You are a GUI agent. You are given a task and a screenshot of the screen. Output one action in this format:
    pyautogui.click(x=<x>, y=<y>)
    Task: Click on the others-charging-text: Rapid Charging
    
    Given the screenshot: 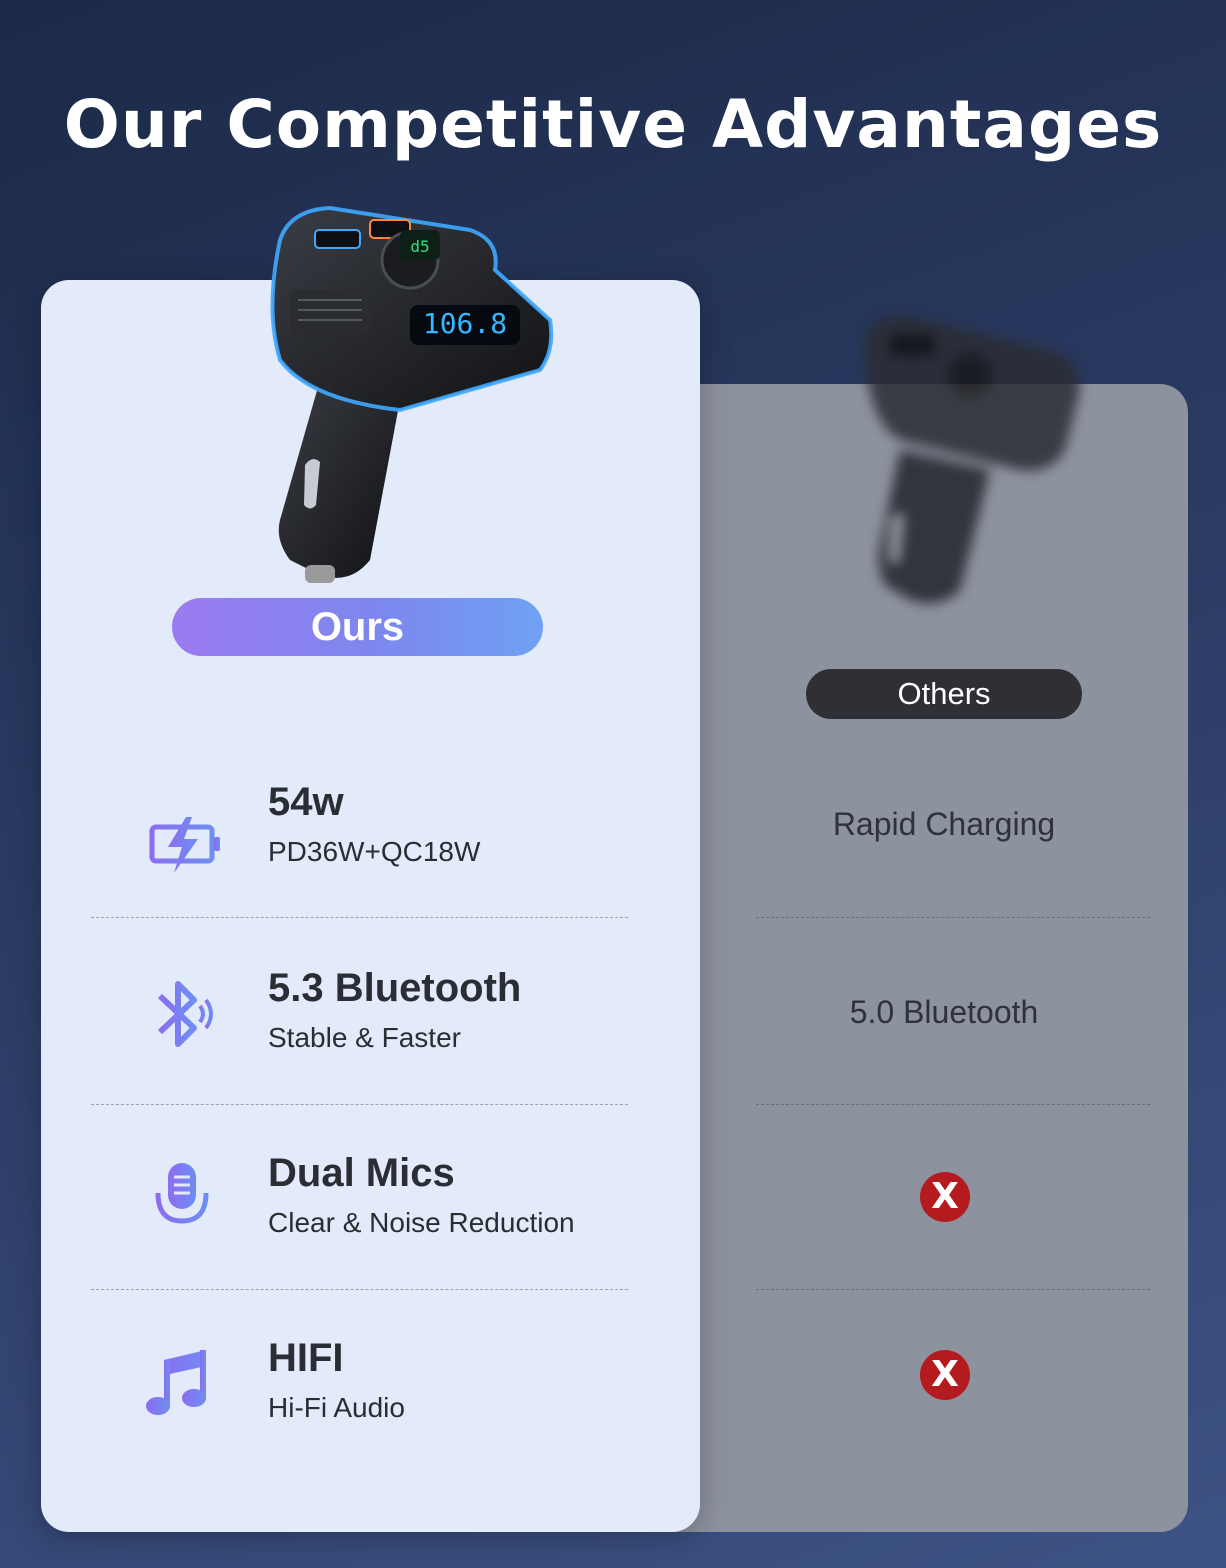 What is the action you would take?
    pyautogui.click(x=944, y=824)
    